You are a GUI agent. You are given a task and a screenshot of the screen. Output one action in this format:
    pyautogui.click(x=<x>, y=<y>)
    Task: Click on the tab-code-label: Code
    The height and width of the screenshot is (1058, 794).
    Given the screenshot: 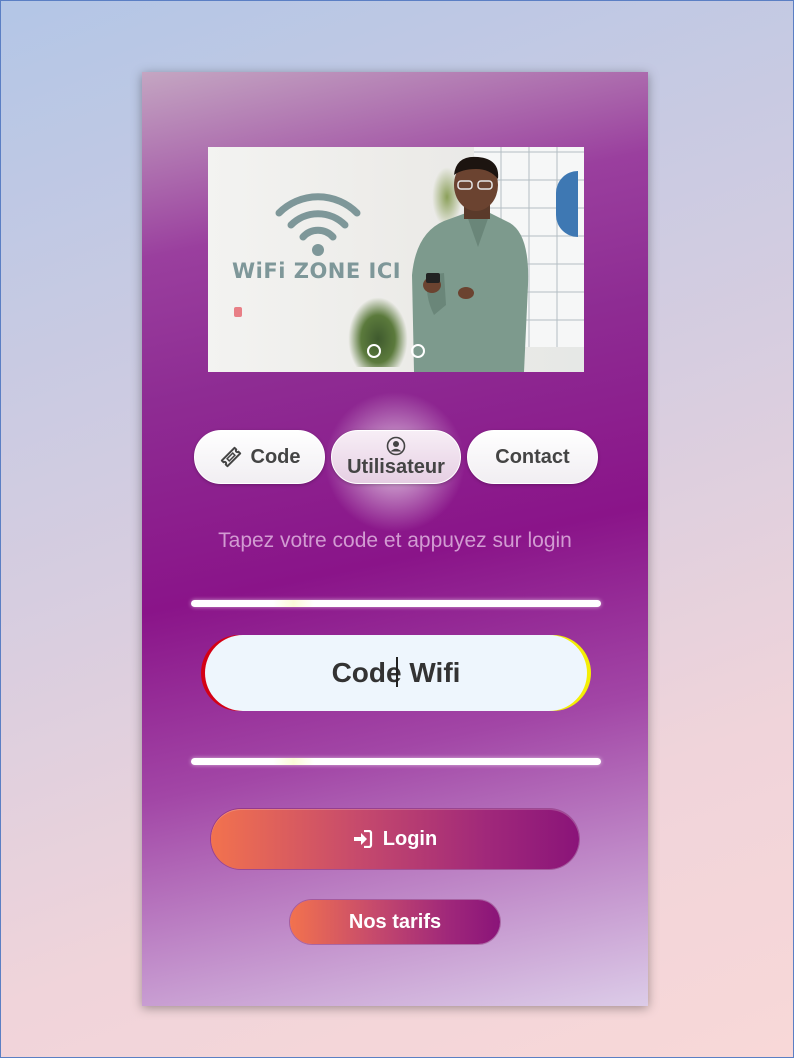 What is the action you would take?
    pyautogui.click(x=275, y=456)
    